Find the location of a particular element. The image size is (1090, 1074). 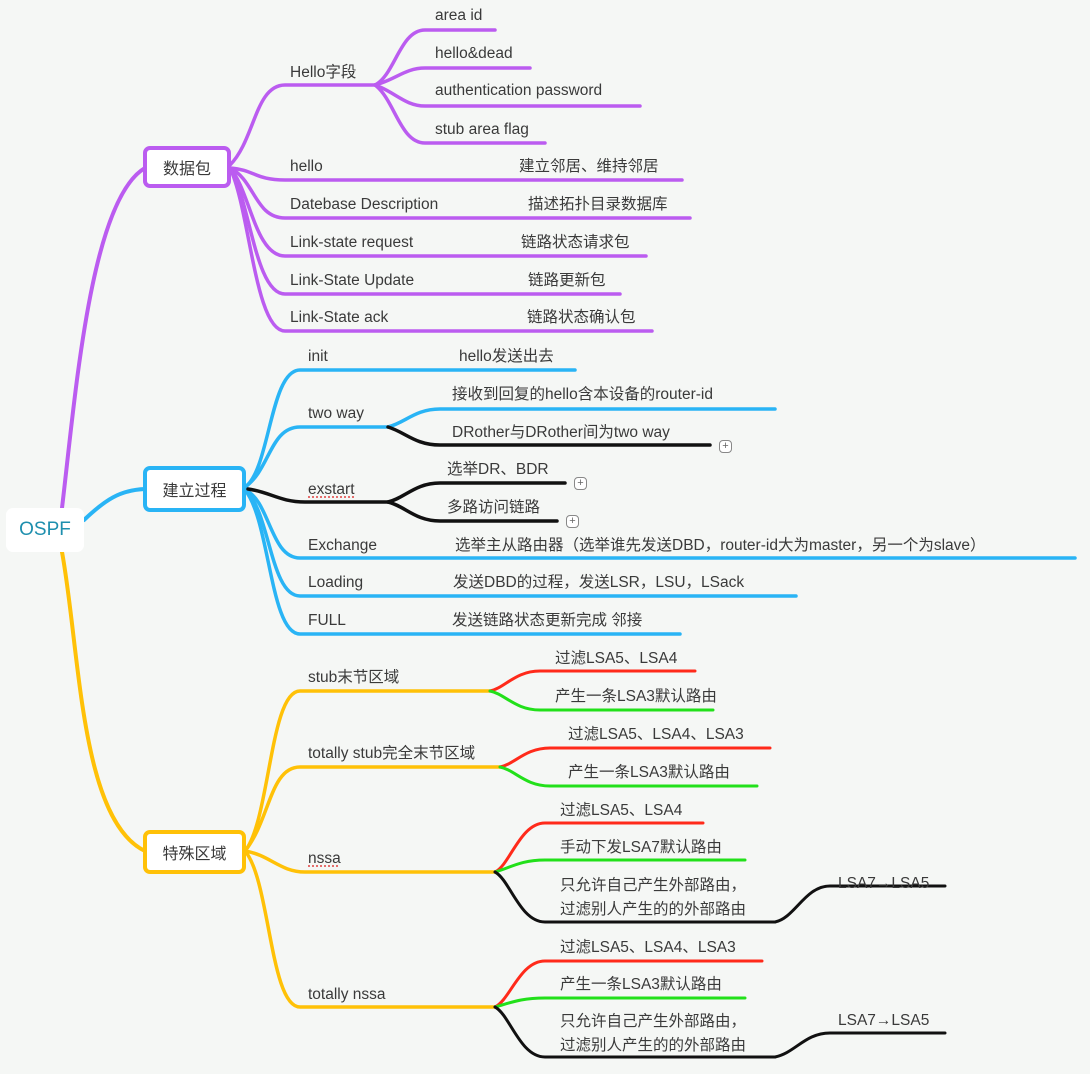

node-exstart-child-2: 多路访问链路 is located at coordinates (493, 508).